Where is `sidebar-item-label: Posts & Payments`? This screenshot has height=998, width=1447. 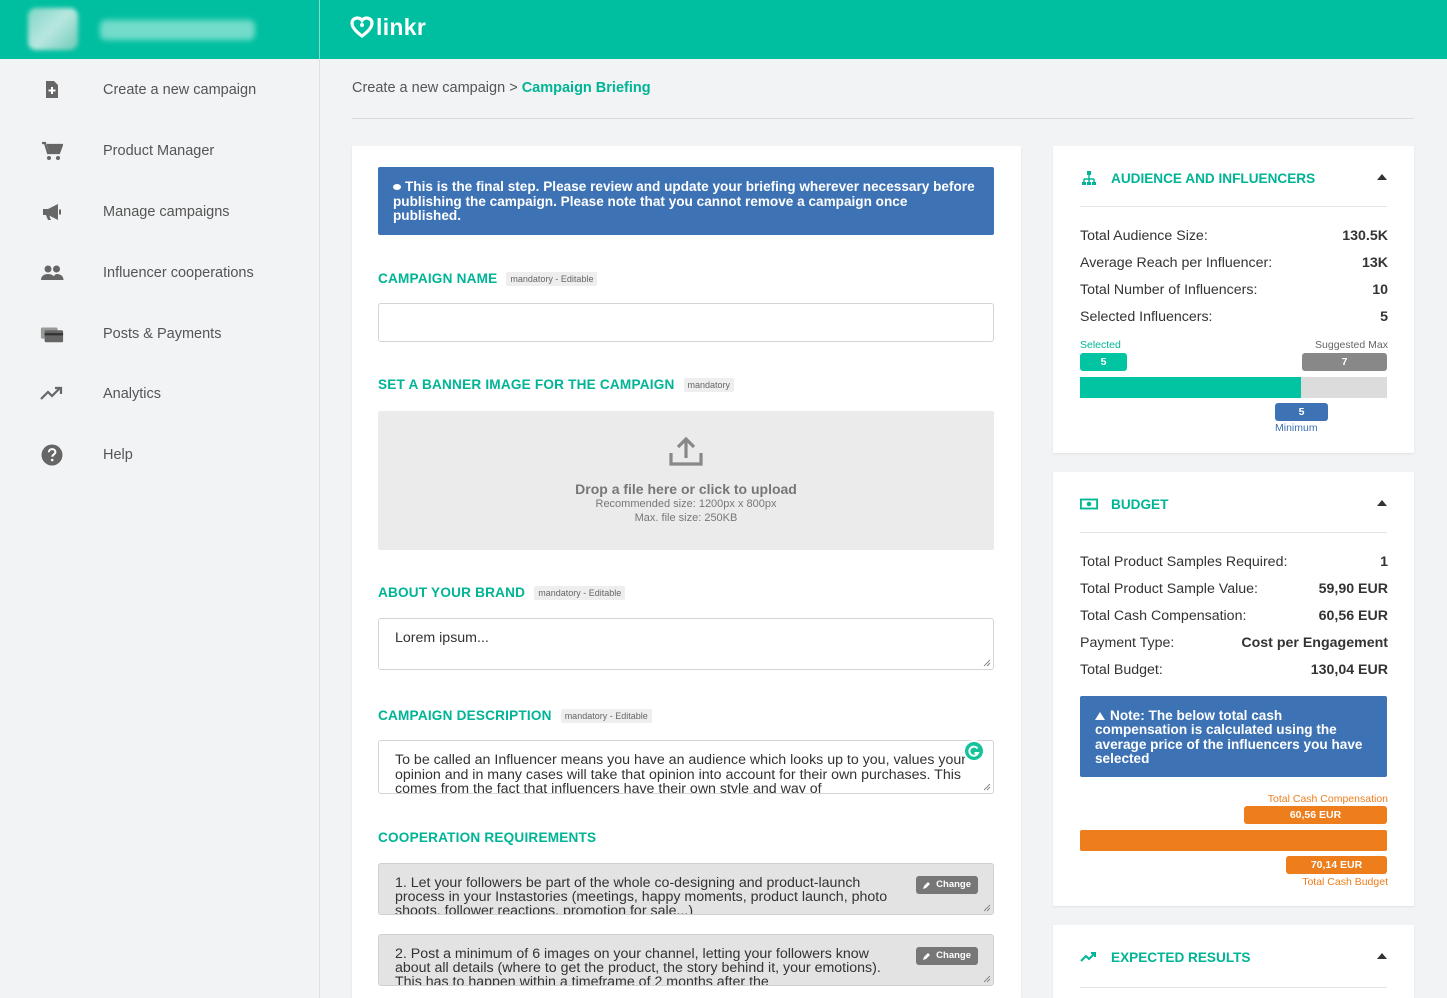 sidebar-item-label: Posts & Payments is located at coordinates (162, 334).